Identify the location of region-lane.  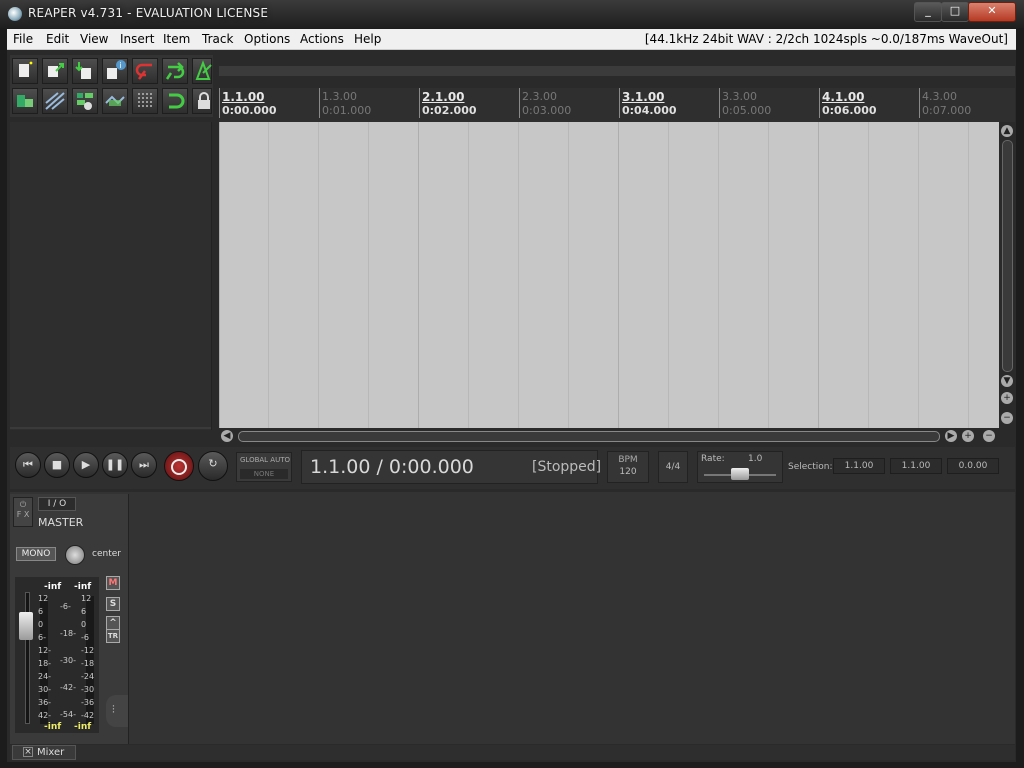
(617, 71).